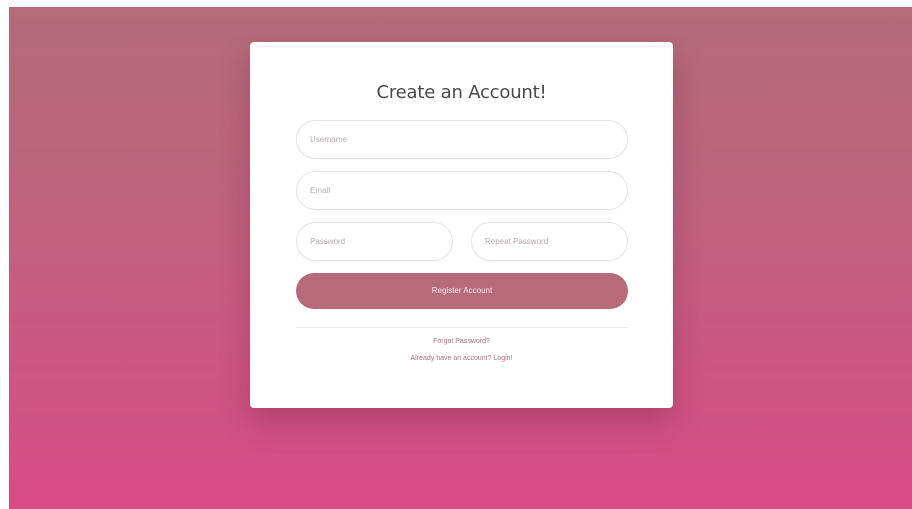  I want to click on email-input, so click(462, 190).